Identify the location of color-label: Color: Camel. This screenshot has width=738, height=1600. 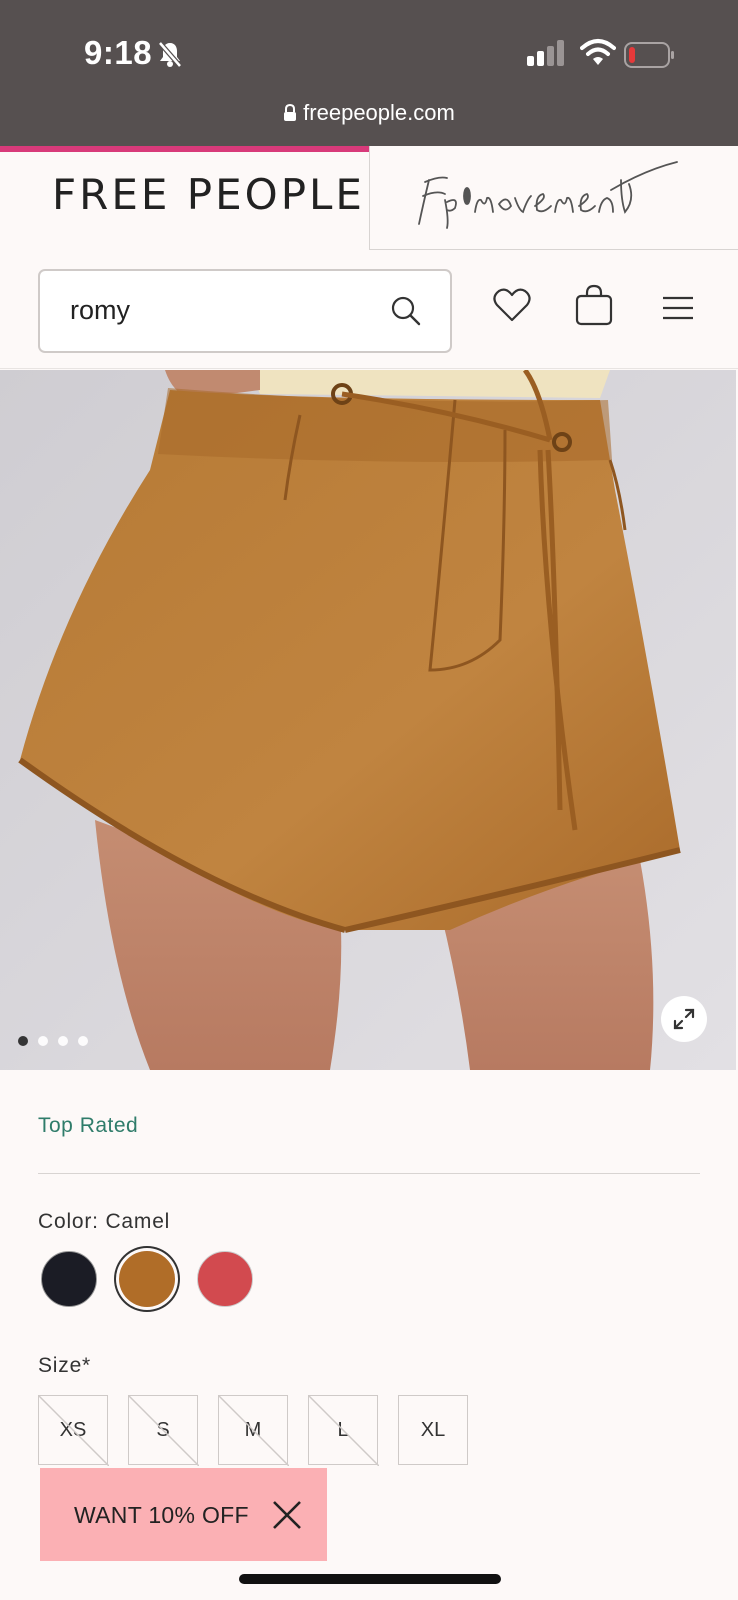
(104, 1221).